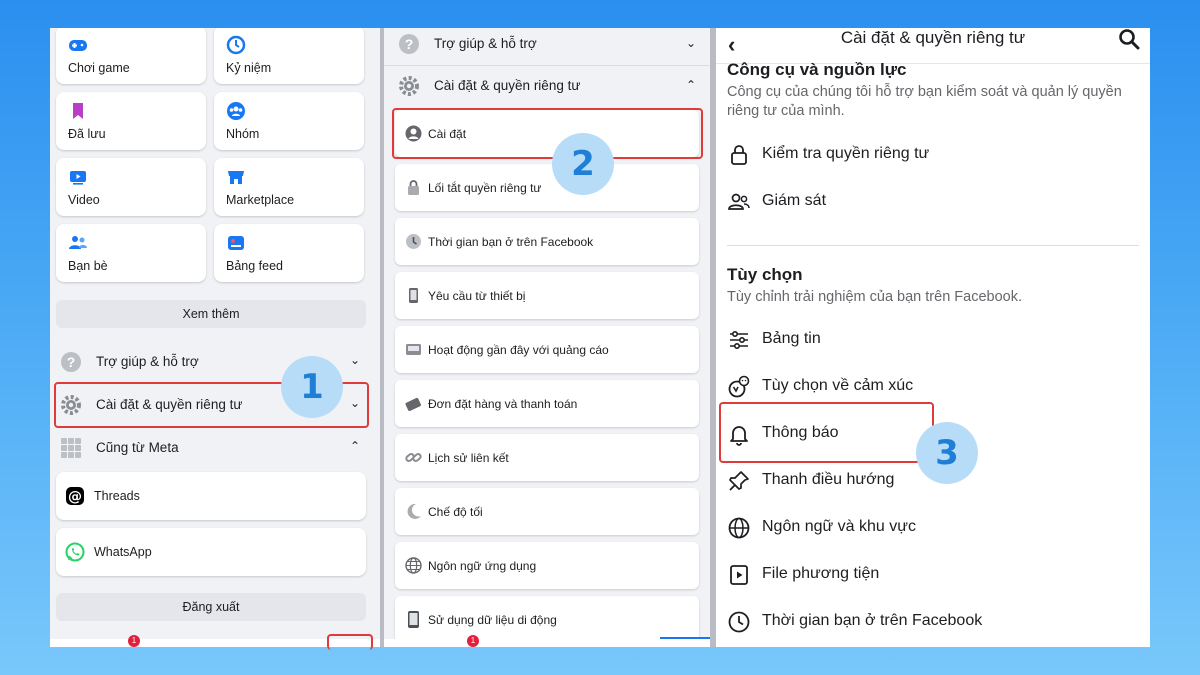 This screenshot has width=1200, height=675. Describe the element at coordinates (739, 387) in the screenshot. I see `reactions-icon` at that location.